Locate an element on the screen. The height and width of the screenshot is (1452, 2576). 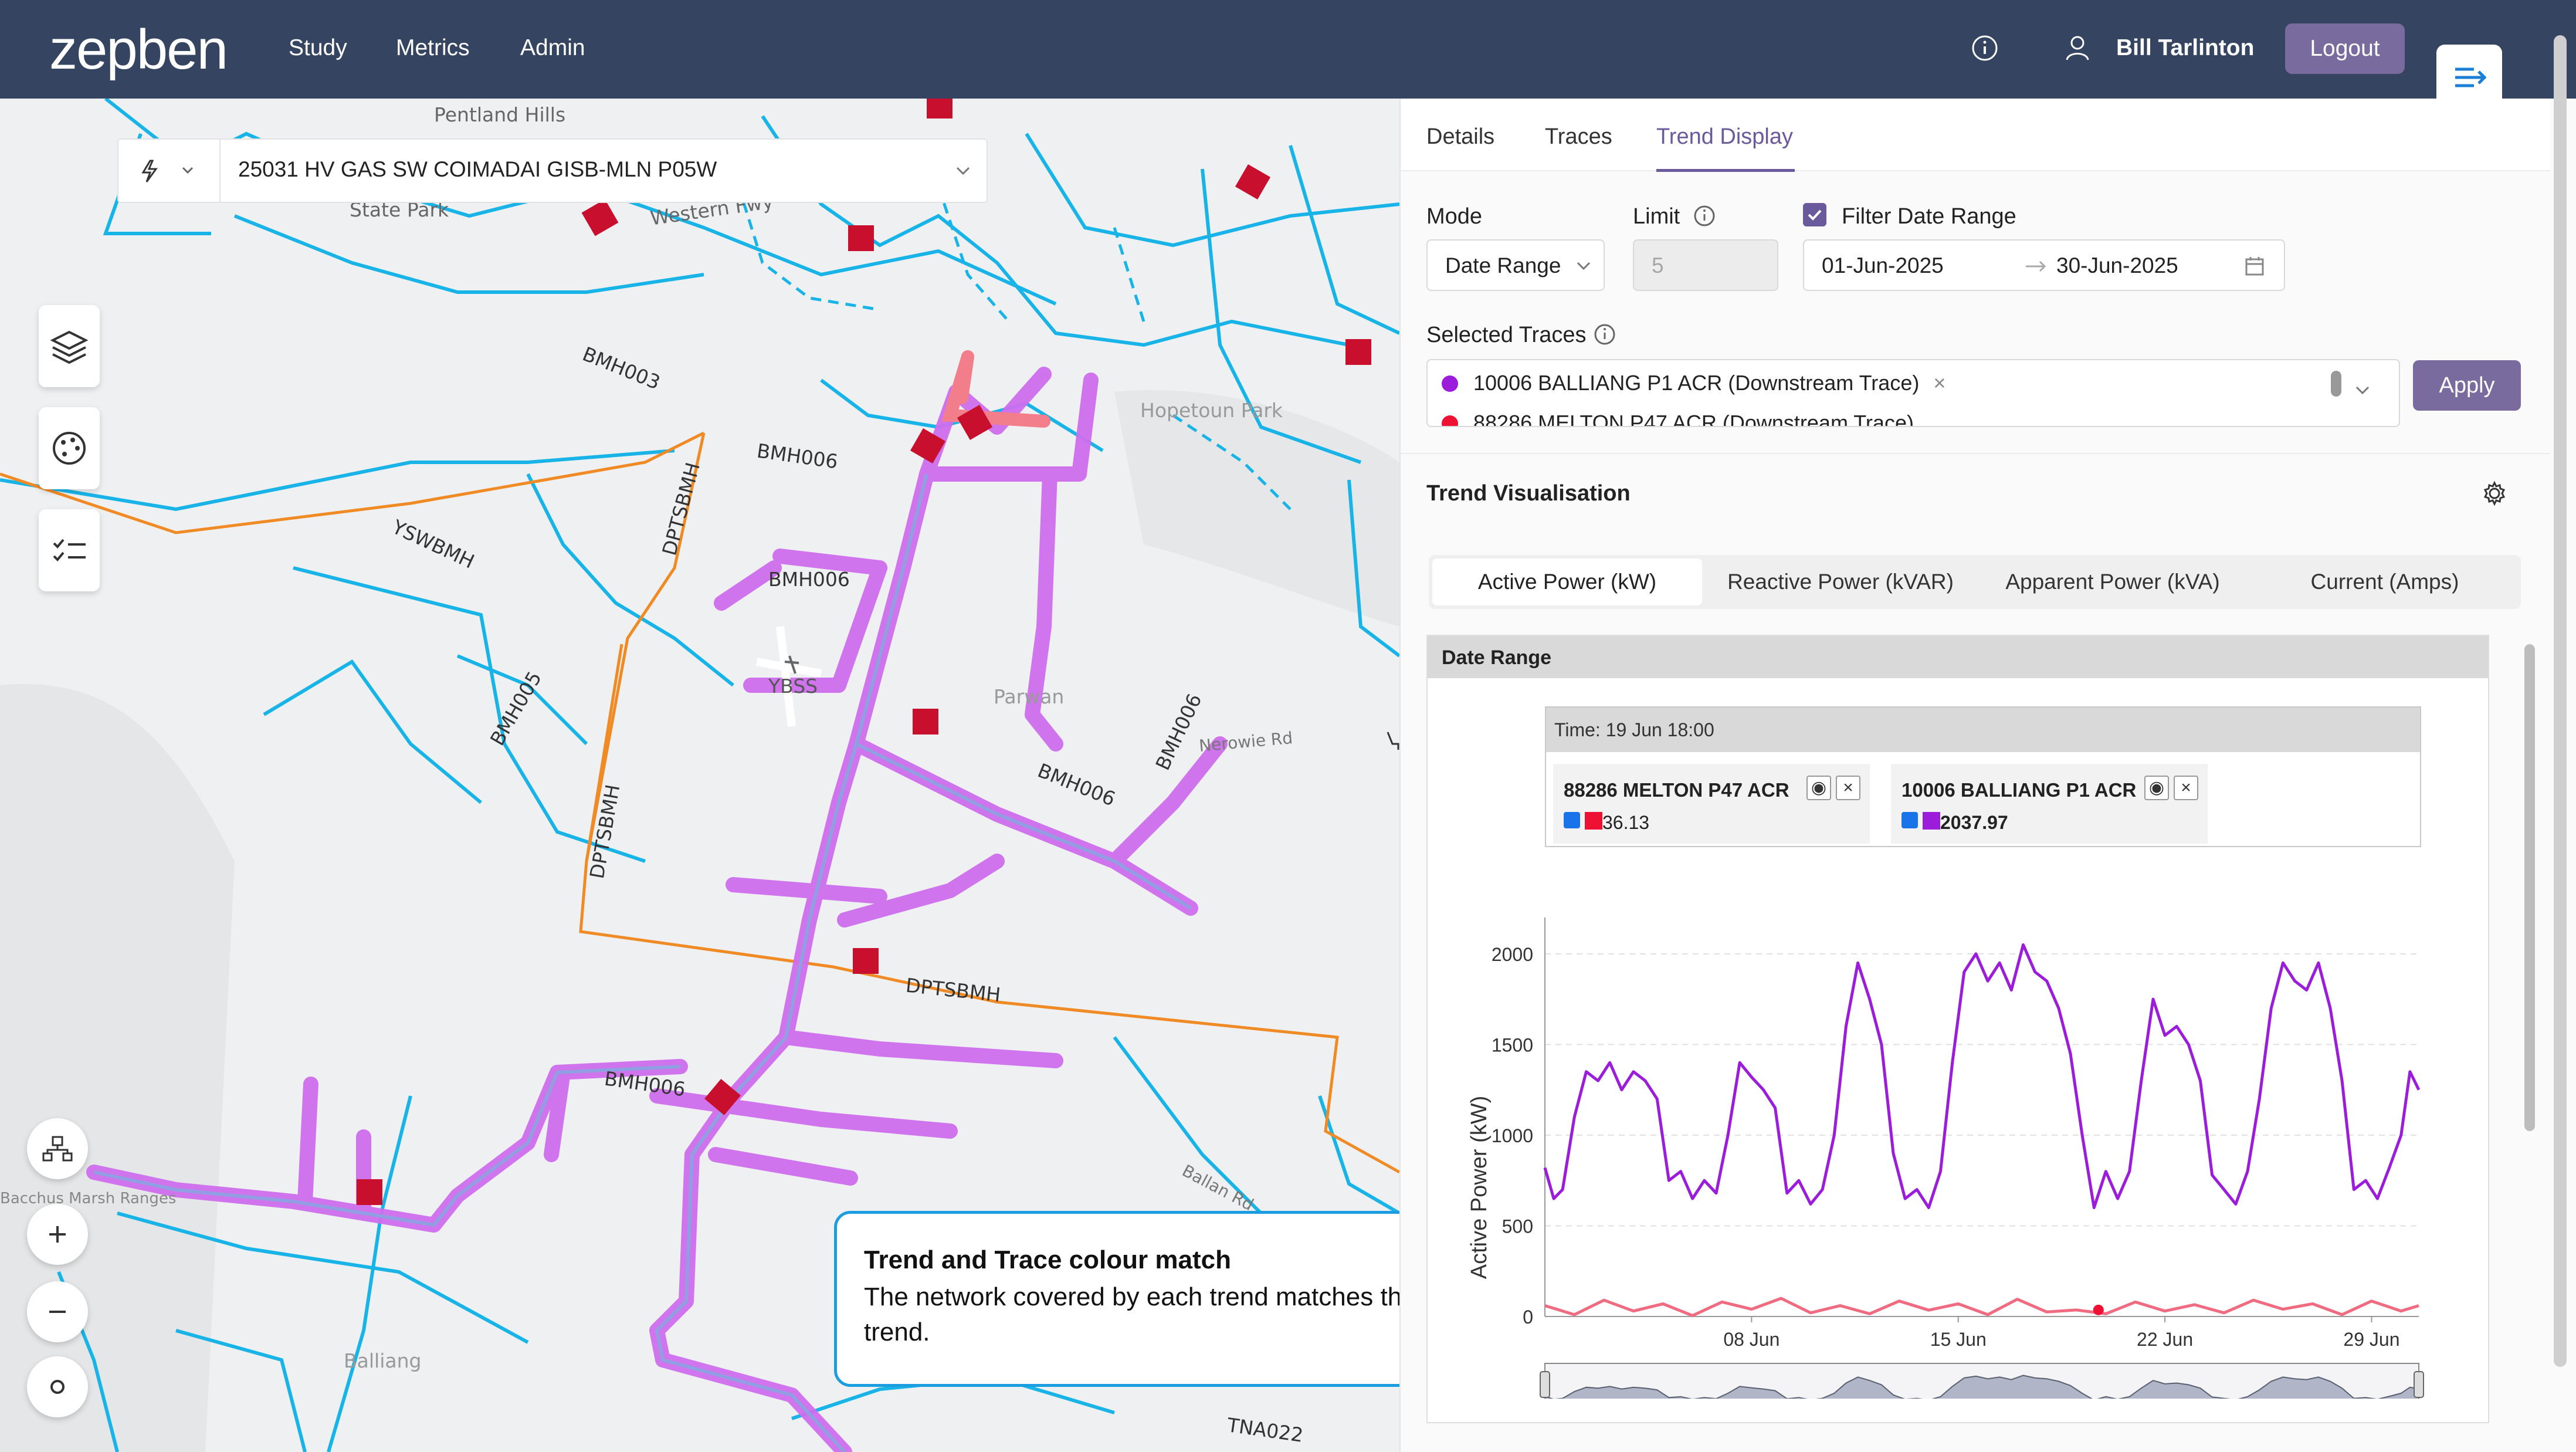
tab-reactive-power: Reactive Power (kVAR) is located at coordinates (1841, 582).